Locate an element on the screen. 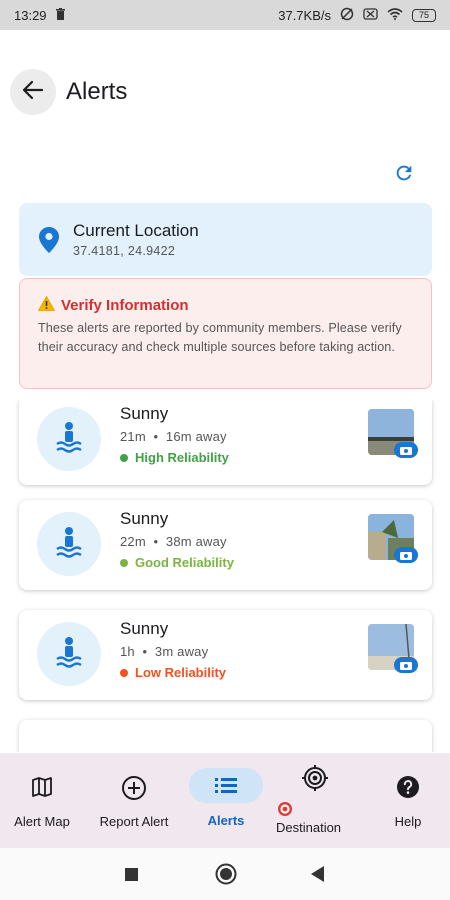 Image resolution: width=450 pixels, height=900 pixels. reliability-indicator: Good Reliability is located at coordinates (177, 562).